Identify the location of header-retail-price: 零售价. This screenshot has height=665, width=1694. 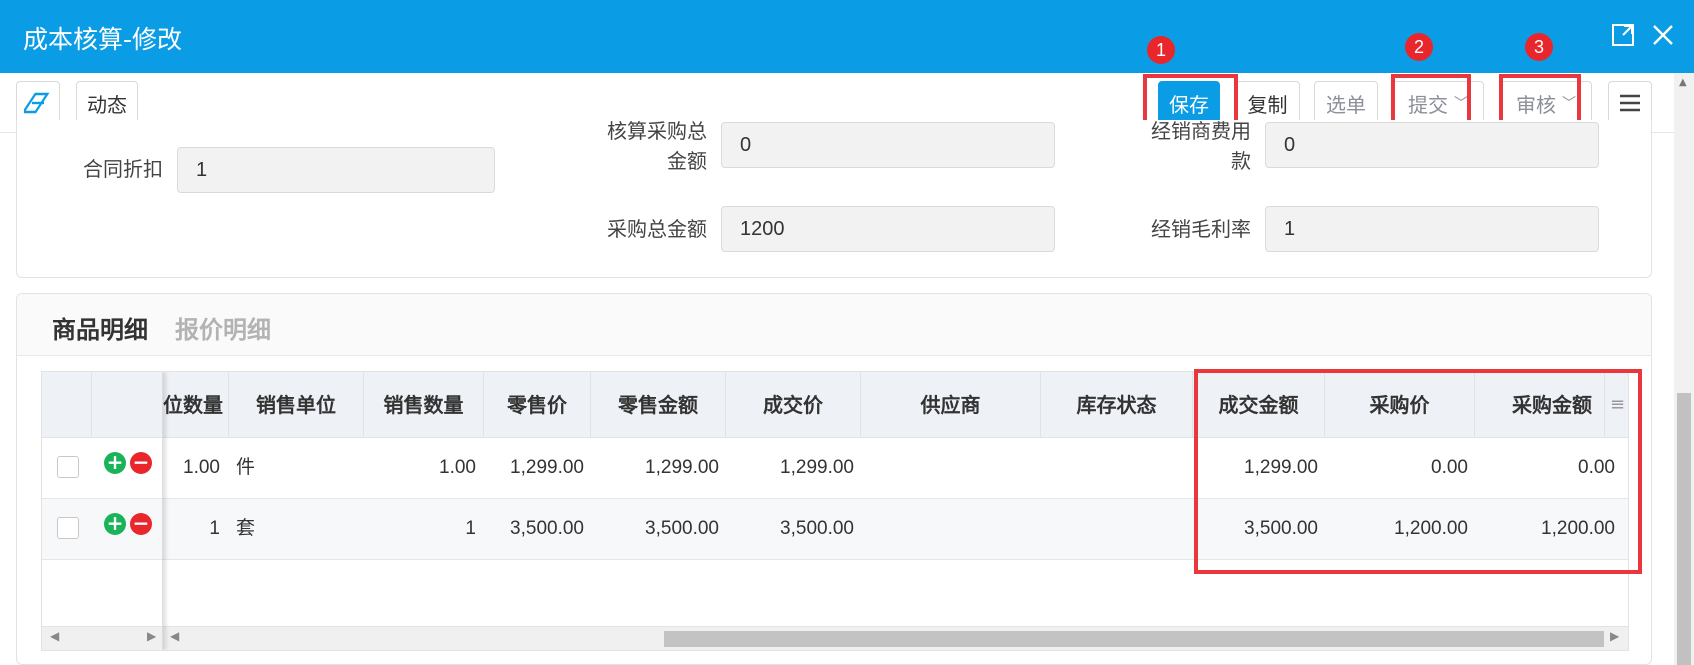
(537, 405).